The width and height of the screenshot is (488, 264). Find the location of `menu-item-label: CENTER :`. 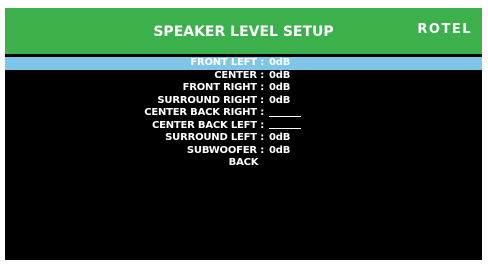

menu-item-label: CENTER : is located at coordinates (239, 75).